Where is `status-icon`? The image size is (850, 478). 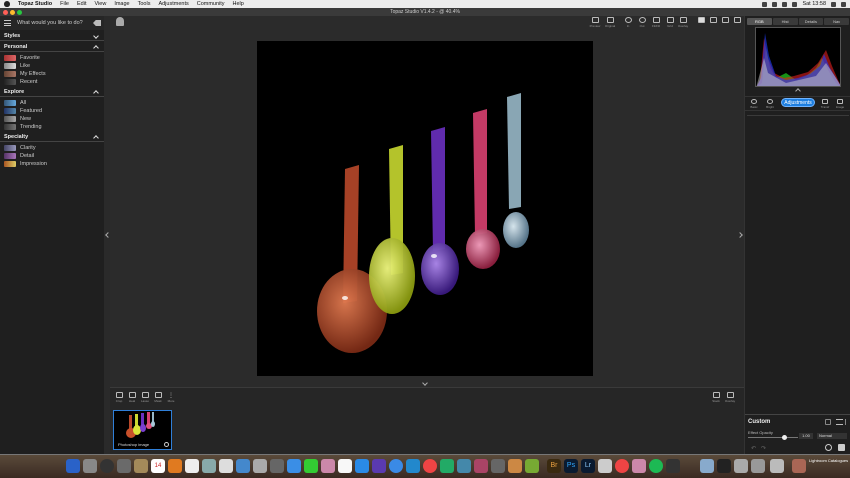
status-icon is located at coordinates (775, 4).